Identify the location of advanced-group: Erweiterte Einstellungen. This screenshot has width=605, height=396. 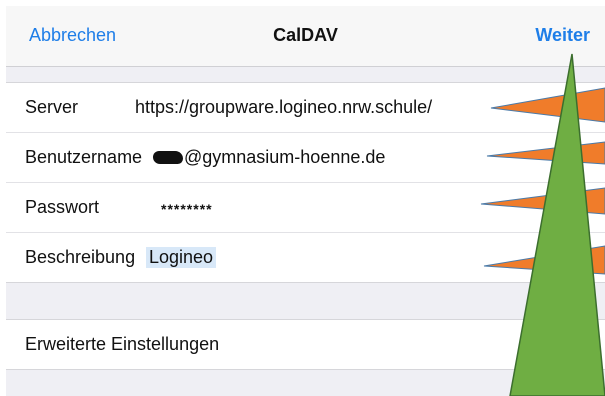
(305, 344).